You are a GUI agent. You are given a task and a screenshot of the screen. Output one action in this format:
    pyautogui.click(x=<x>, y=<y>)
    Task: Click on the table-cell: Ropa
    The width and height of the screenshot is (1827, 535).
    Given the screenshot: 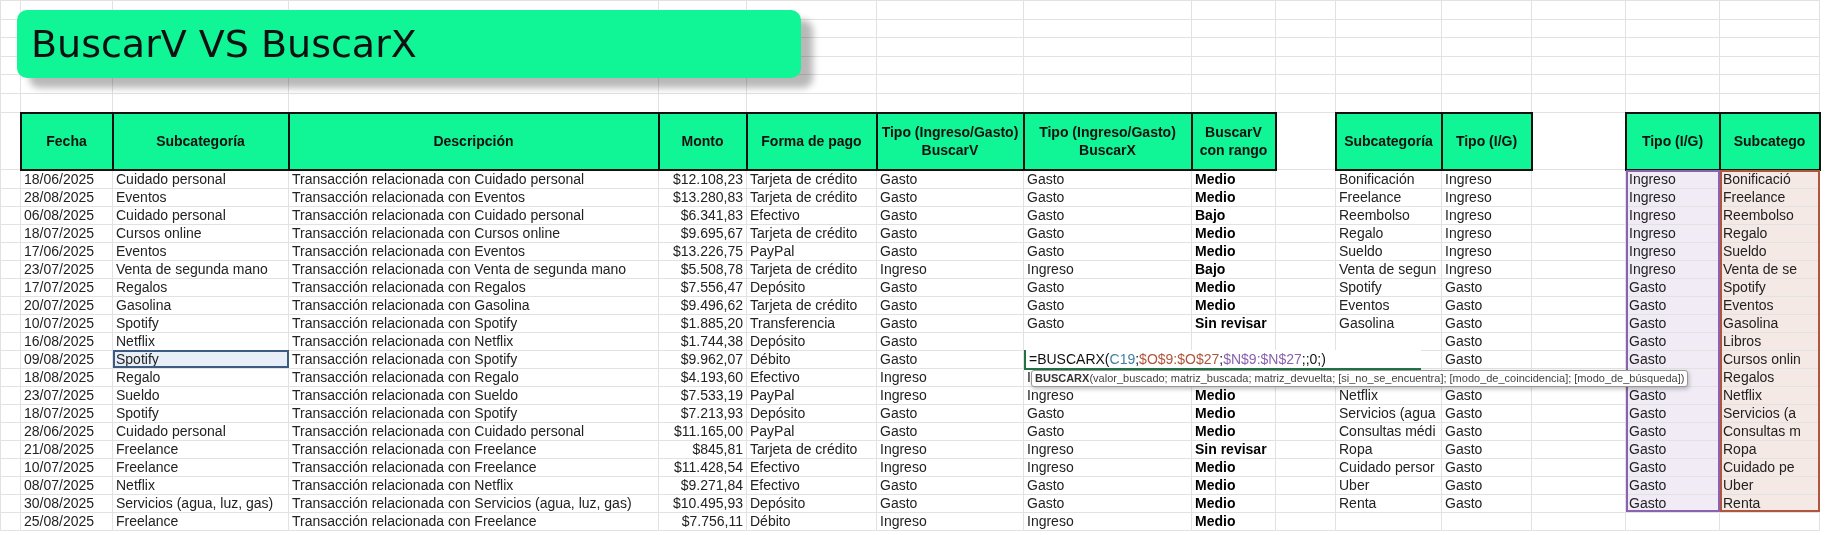 What is the action you would take?
    pyautogui.click(x=1388, y=449)
    